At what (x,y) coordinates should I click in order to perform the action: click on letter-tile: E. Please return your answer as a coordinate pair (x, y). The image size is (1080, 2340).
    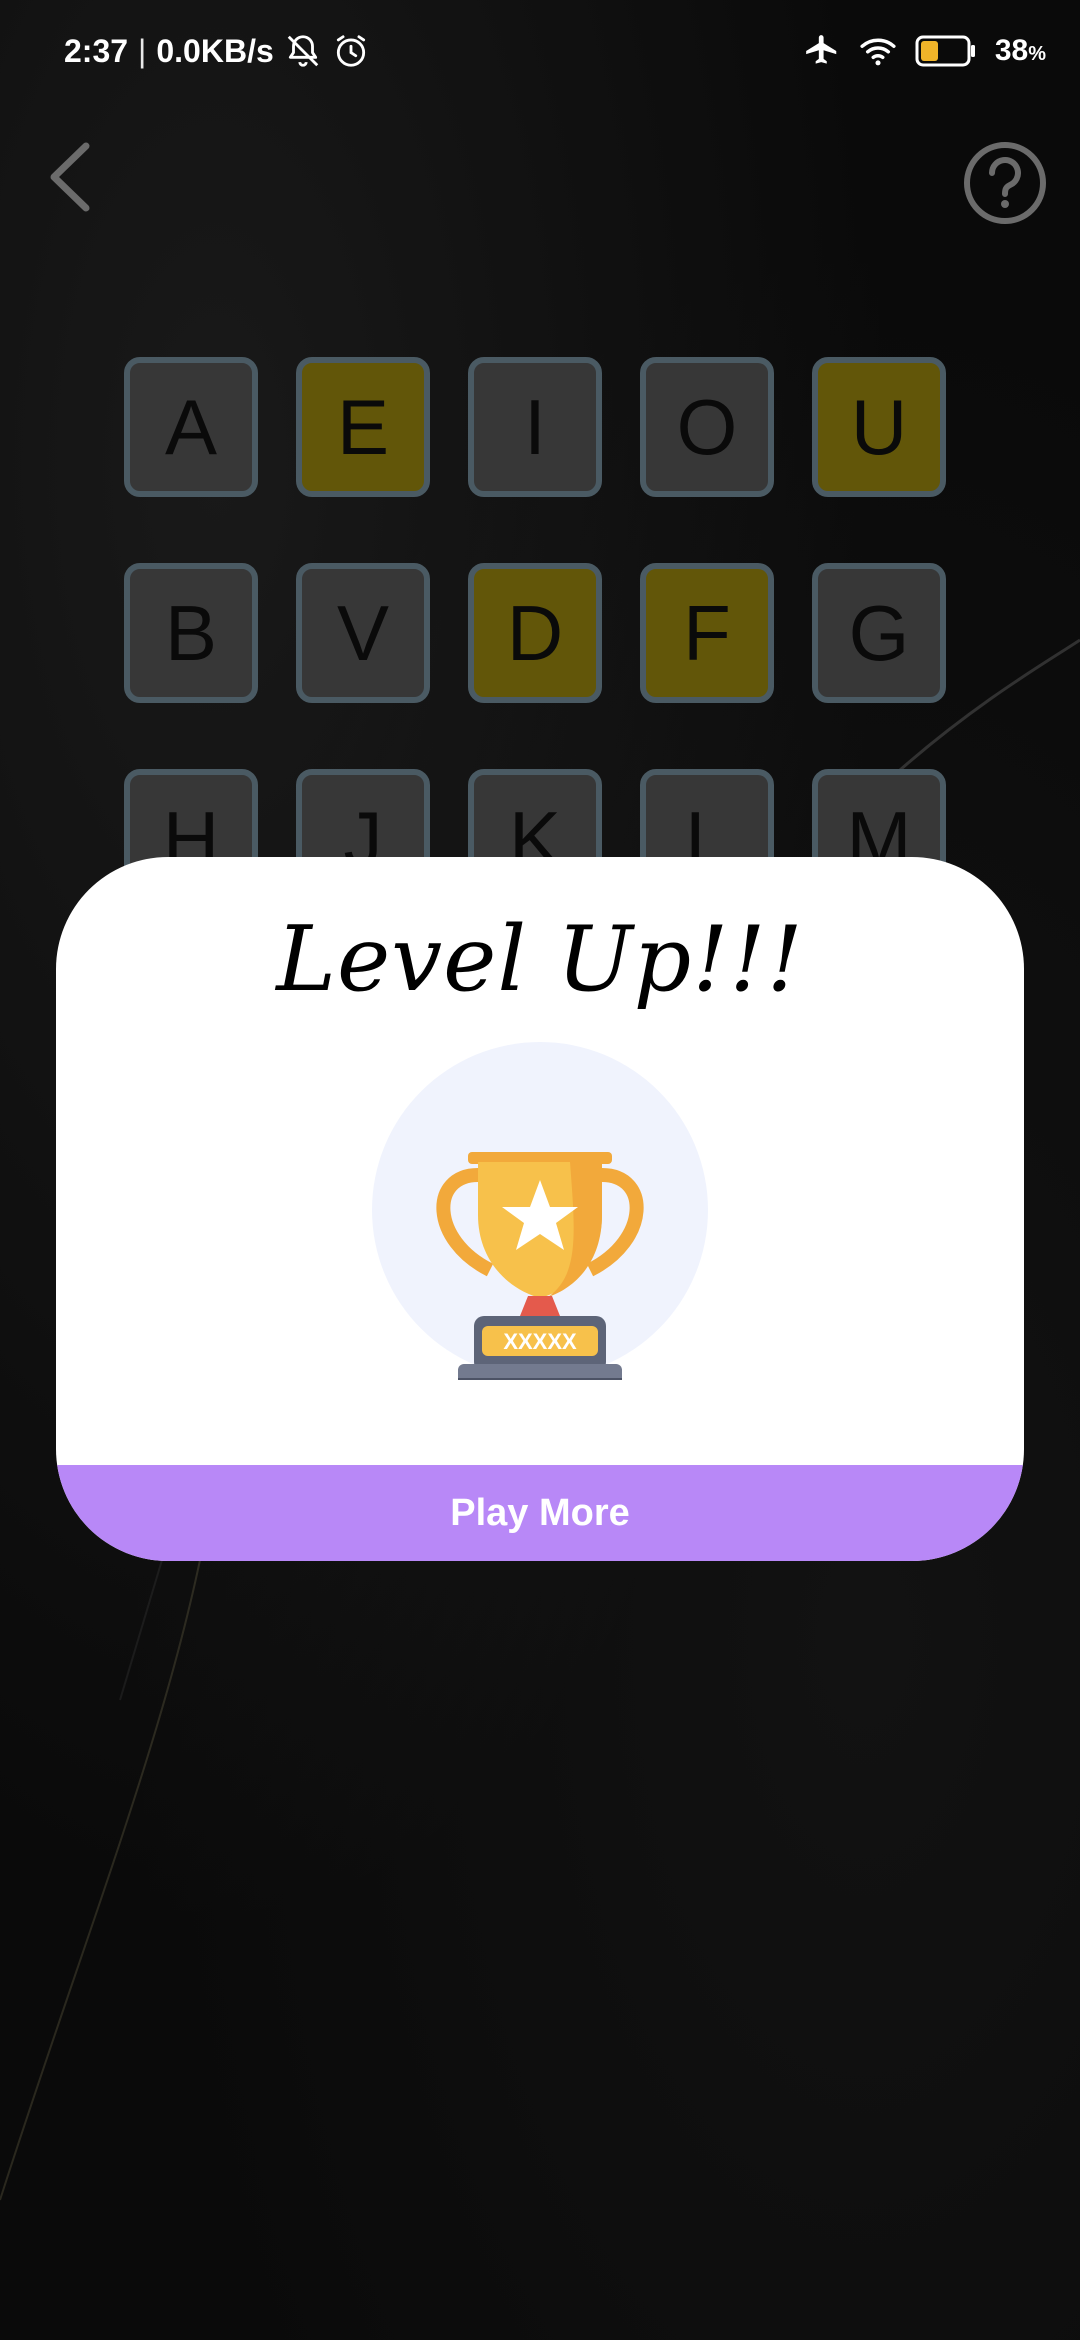
    Looking at the image, I should click on (363, 427).